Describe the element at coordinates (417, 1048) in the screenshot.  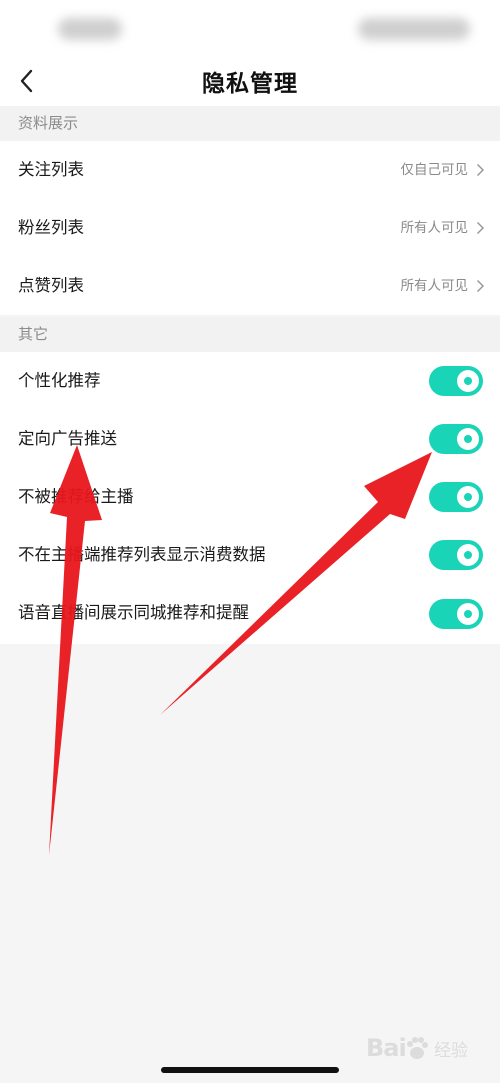
I see `paw-icon` at that location.